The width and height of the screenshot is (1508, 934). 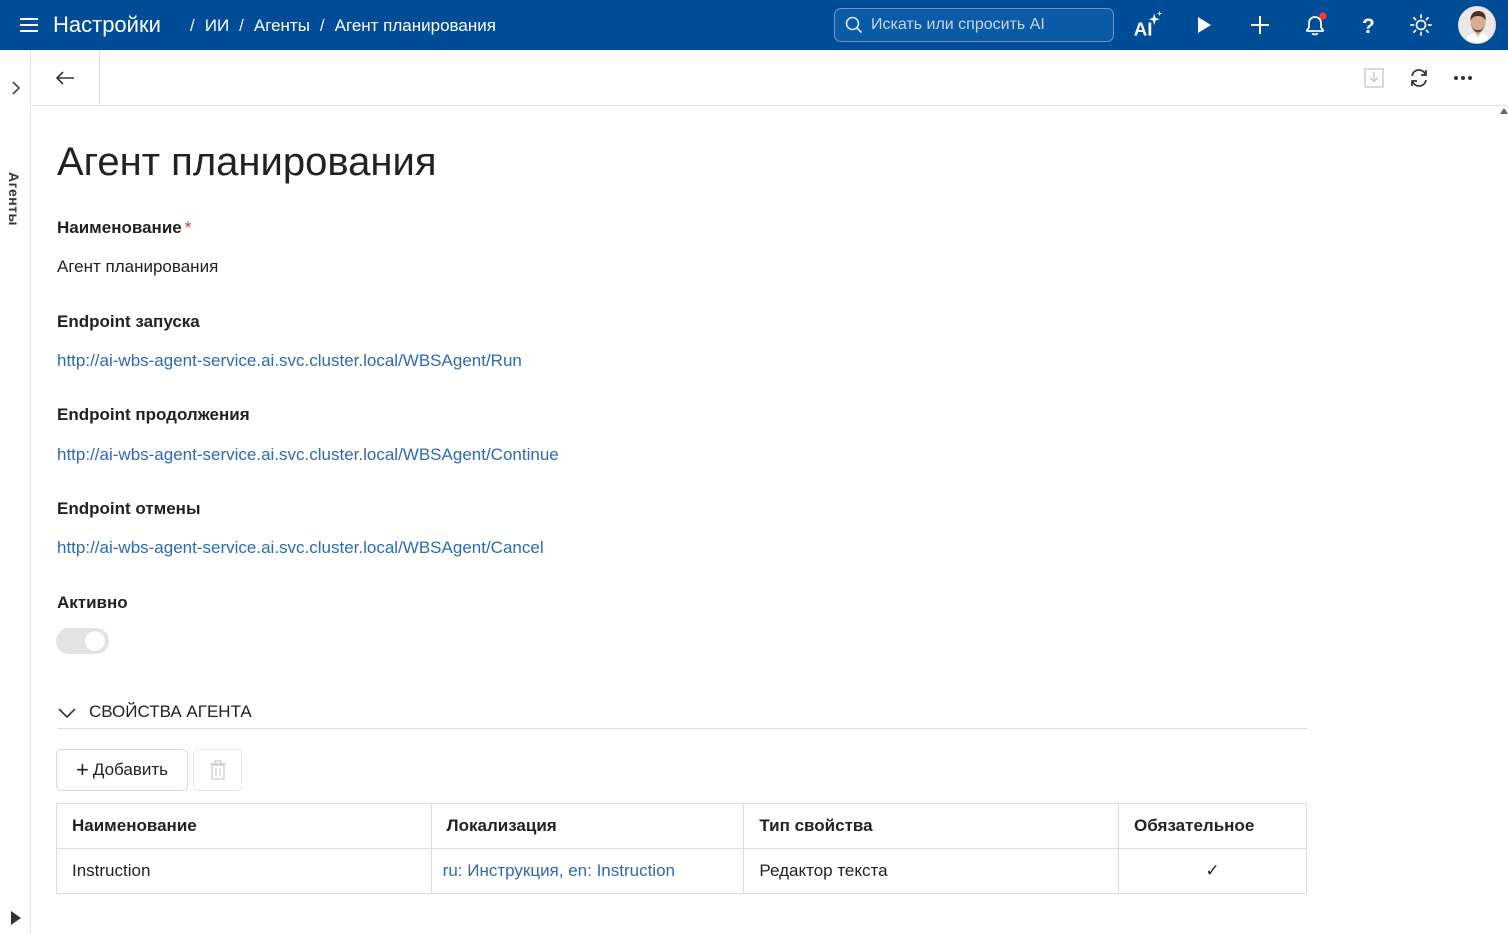 What do you see at coordinates (854, 25) in the screenshot?
I see `search-icon` at bounding box center [854, 25].